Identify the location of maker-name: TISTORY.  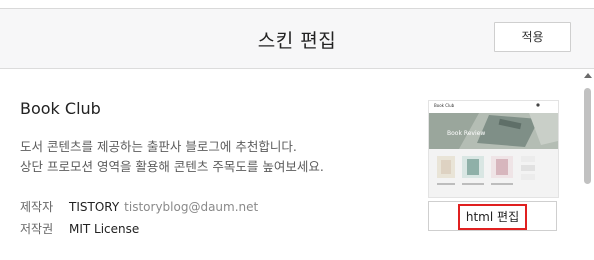
(94, 207).